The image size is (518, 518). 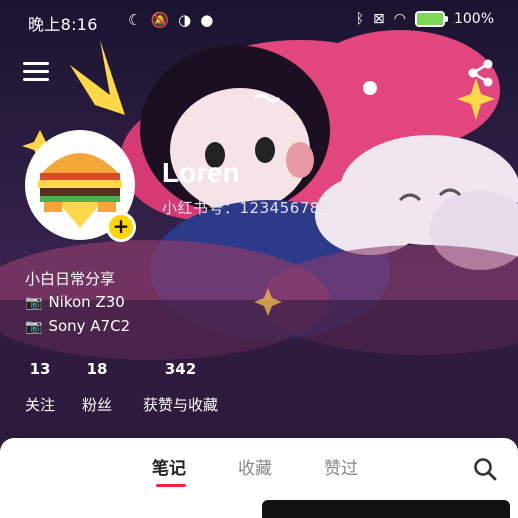 What do you see at coordinates (485, 469) in the screenshot?
I see `search-icon` at bounding box center [485, 469].